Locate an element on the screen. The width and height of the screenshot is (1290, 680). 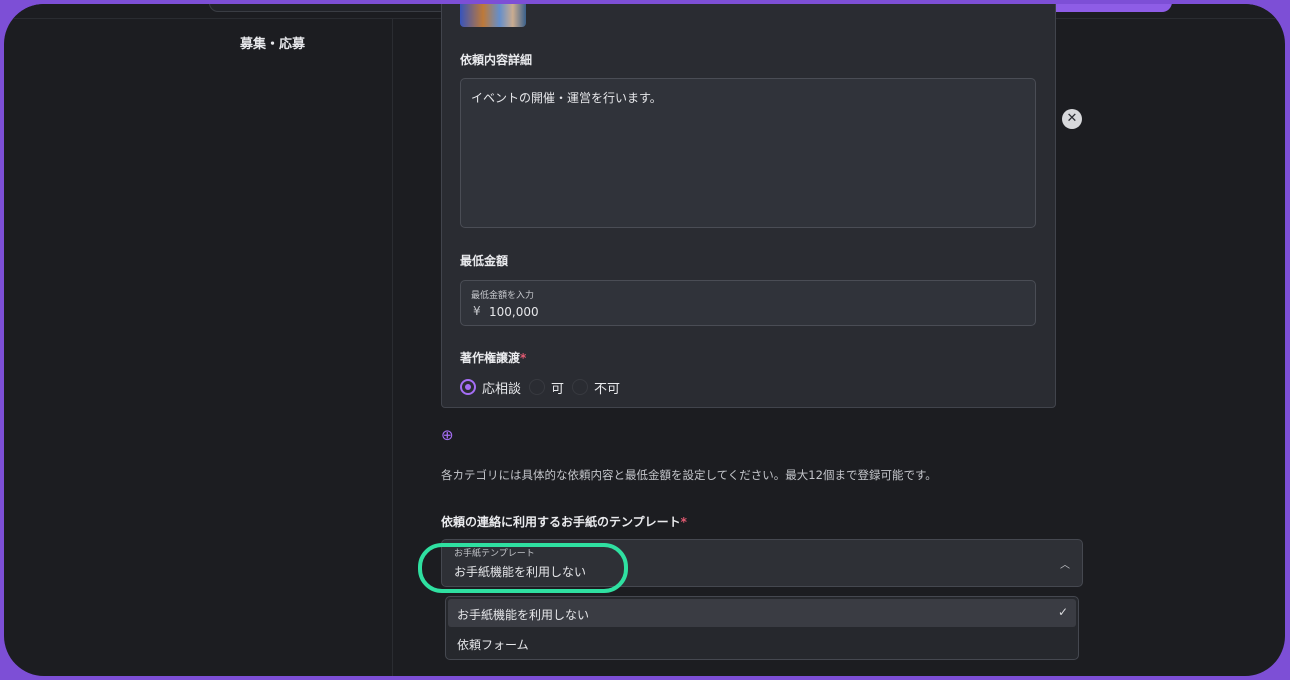
yen-icon: ¥ is located at coordinates (477, 311).